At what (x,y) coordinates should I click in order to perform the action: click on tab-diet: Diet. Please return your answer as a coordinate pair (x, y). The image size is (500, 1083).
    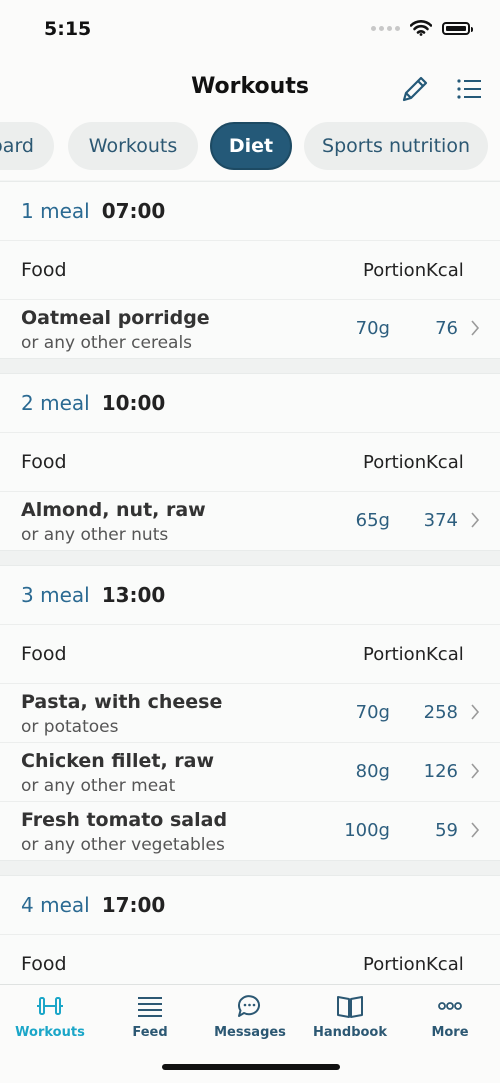
    Looking at the image, I should click on (251, 146).